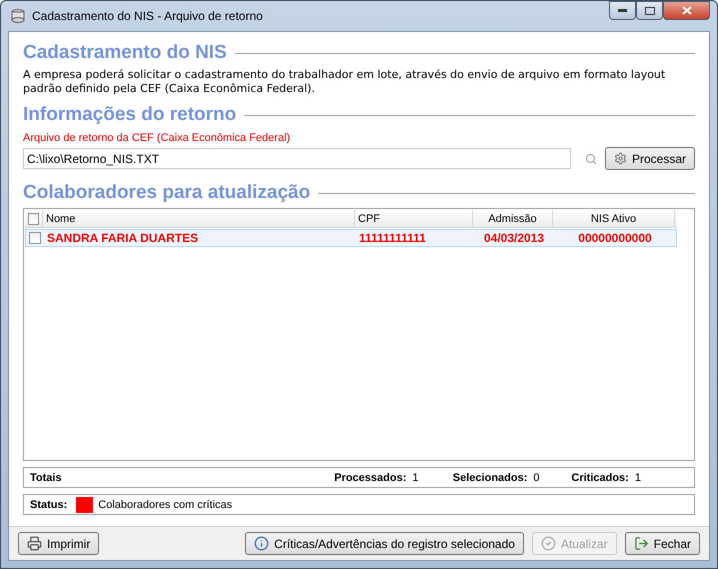 The width and height of the screenshot is (718, 569). I want to click on gear-icon, so click(620, 158).